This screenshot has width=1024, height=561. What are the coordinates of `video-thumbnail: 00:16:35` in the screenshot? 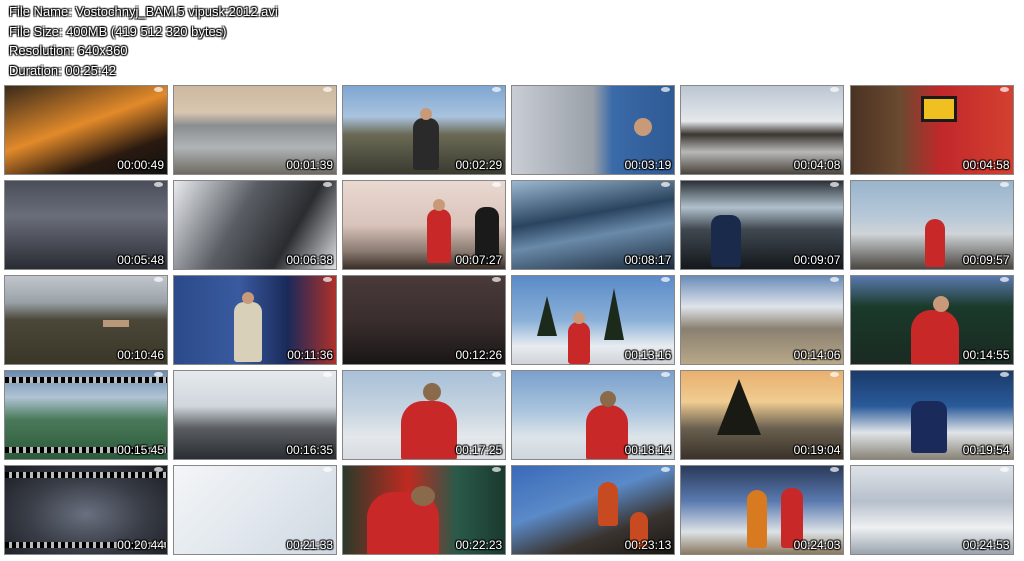 It's located at (255, 415).